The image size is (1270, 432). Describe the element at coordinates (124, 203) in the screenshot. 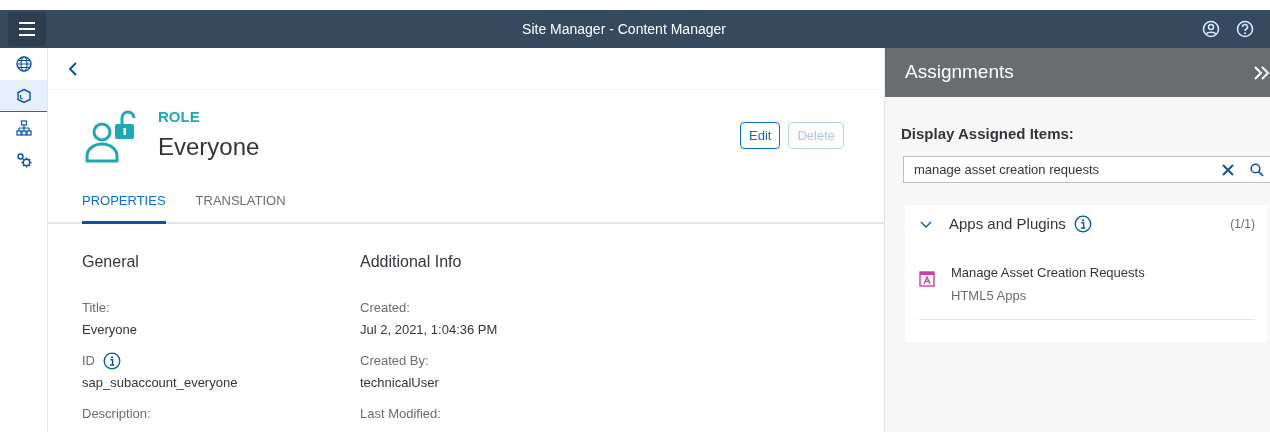

I see `tab: PROPERTIES` at that location.